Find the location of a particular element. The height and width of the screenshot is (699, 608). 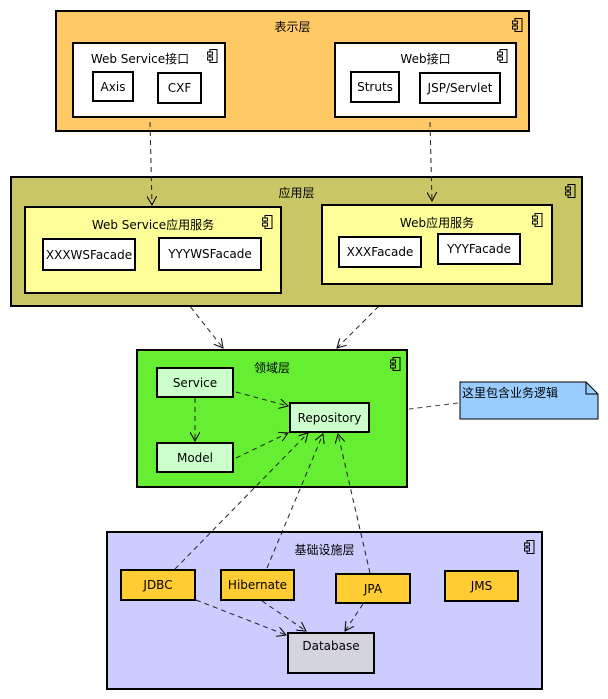

webservice-app-service-title: Web Service应用服务 is located at coordinates (153, 225).